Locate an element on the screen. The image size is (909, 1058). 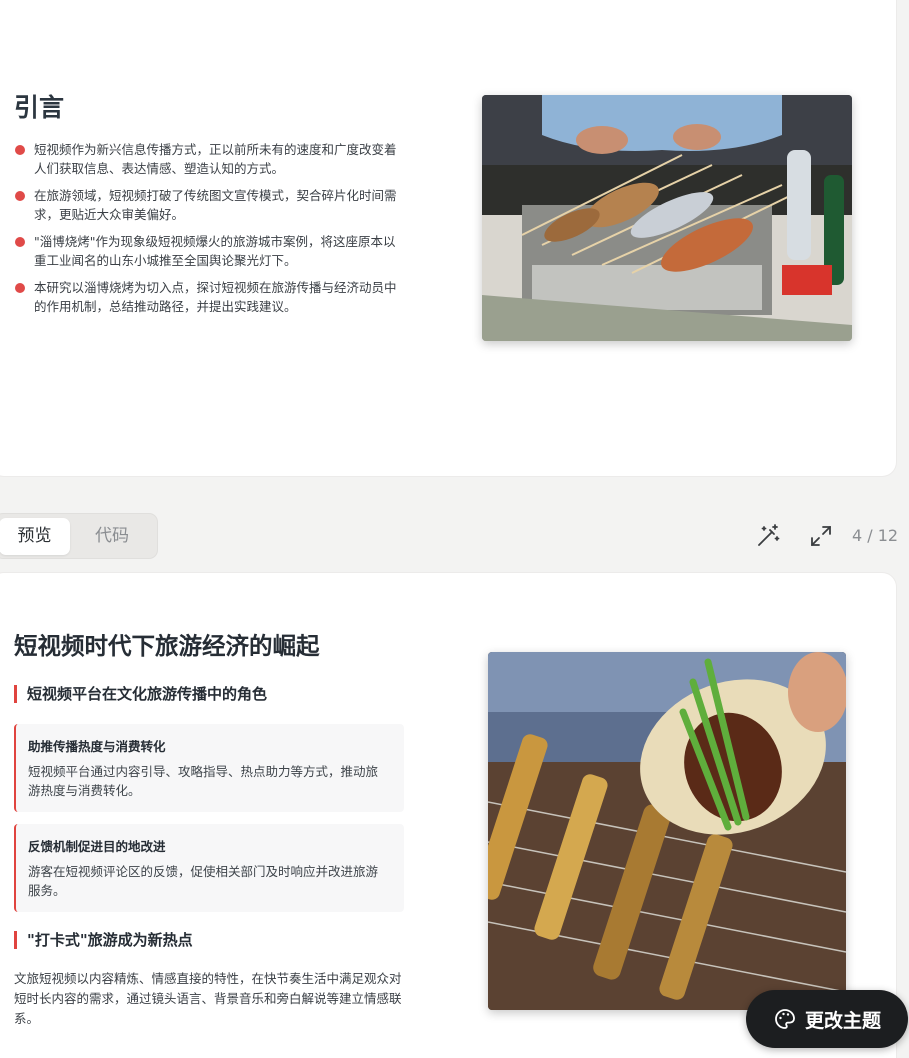
skewer-wrap-photo is located at coordinates (667, 831).